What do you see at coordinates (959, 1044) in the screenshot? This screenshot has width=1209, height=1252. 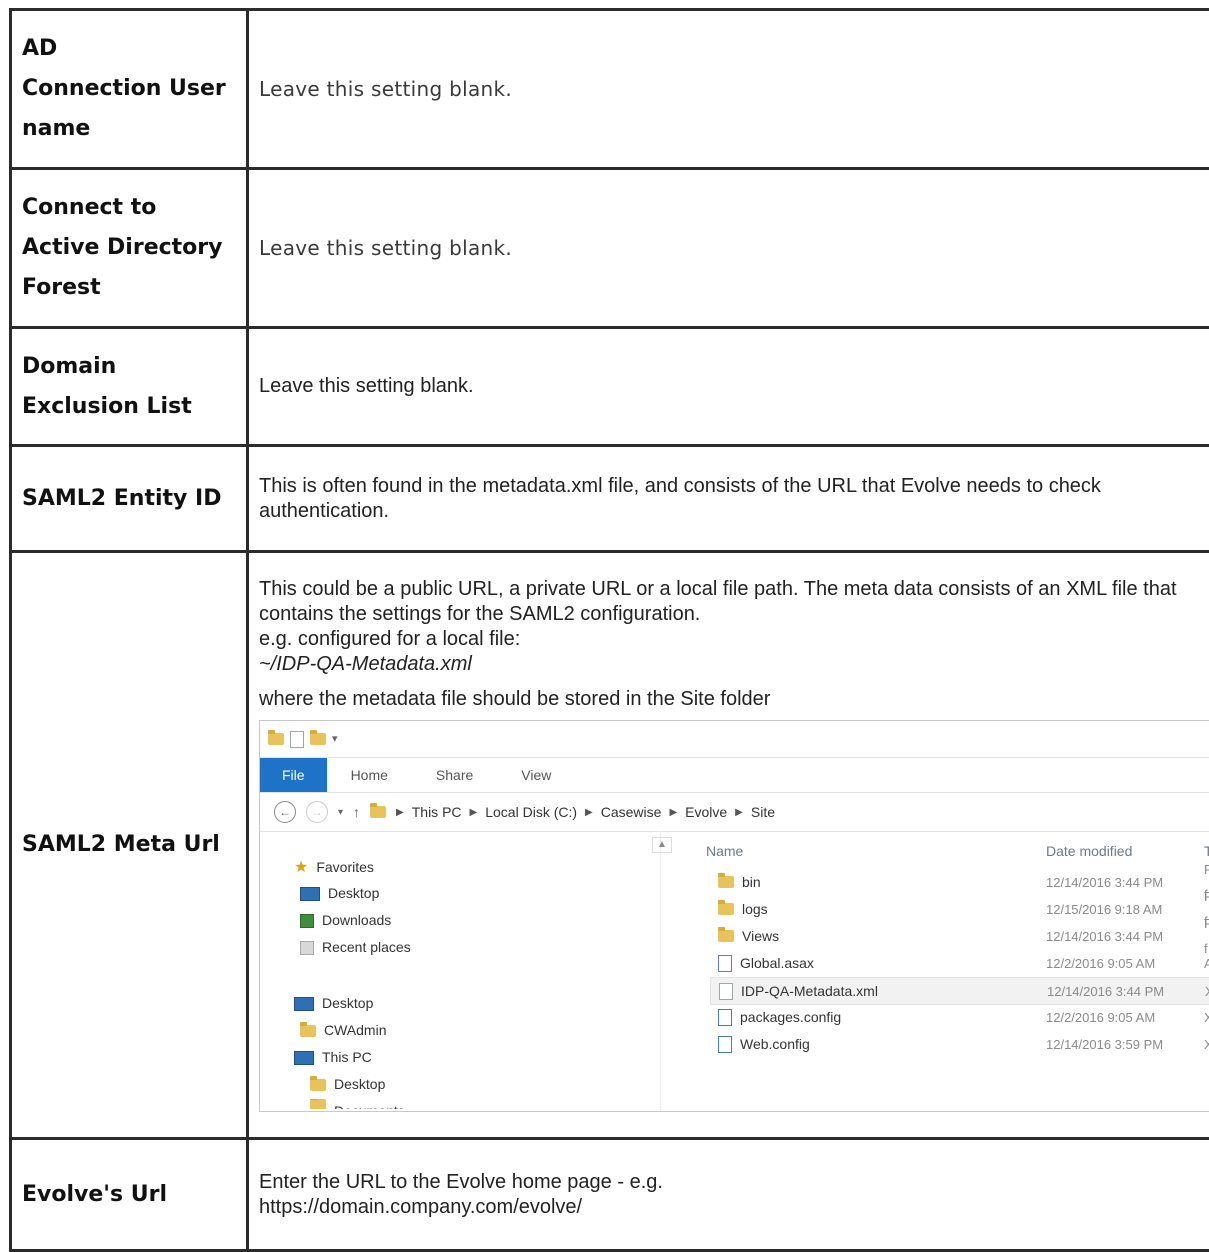 I see `file-row: Web.config 12/14/2016 3:59 PM XML` at bounding box center [959, 1044].